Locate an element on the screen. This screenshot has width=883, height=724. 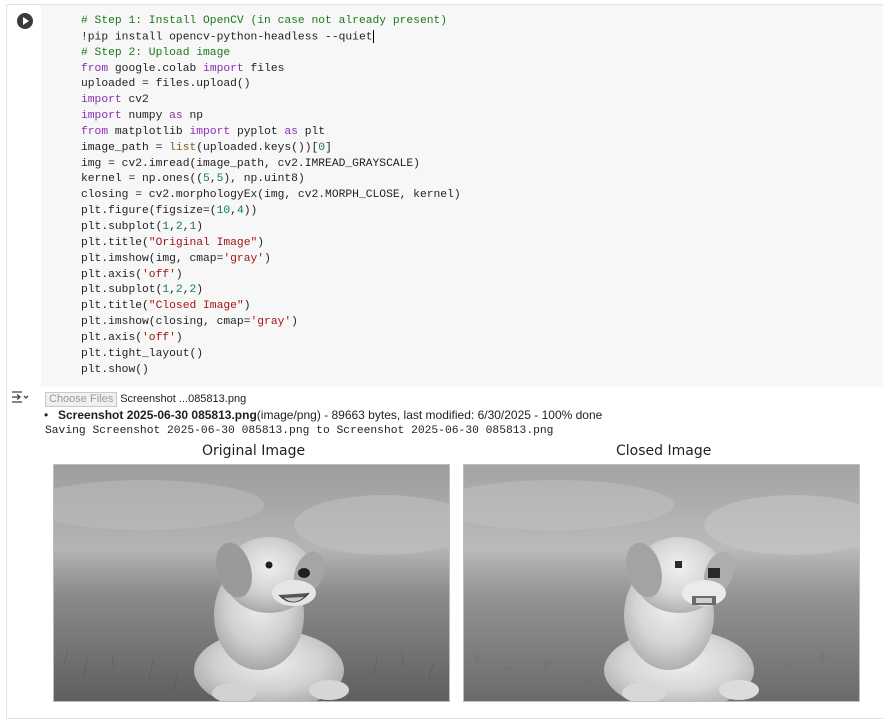
code-token: 'gray' is located at coordinates (271, 322).